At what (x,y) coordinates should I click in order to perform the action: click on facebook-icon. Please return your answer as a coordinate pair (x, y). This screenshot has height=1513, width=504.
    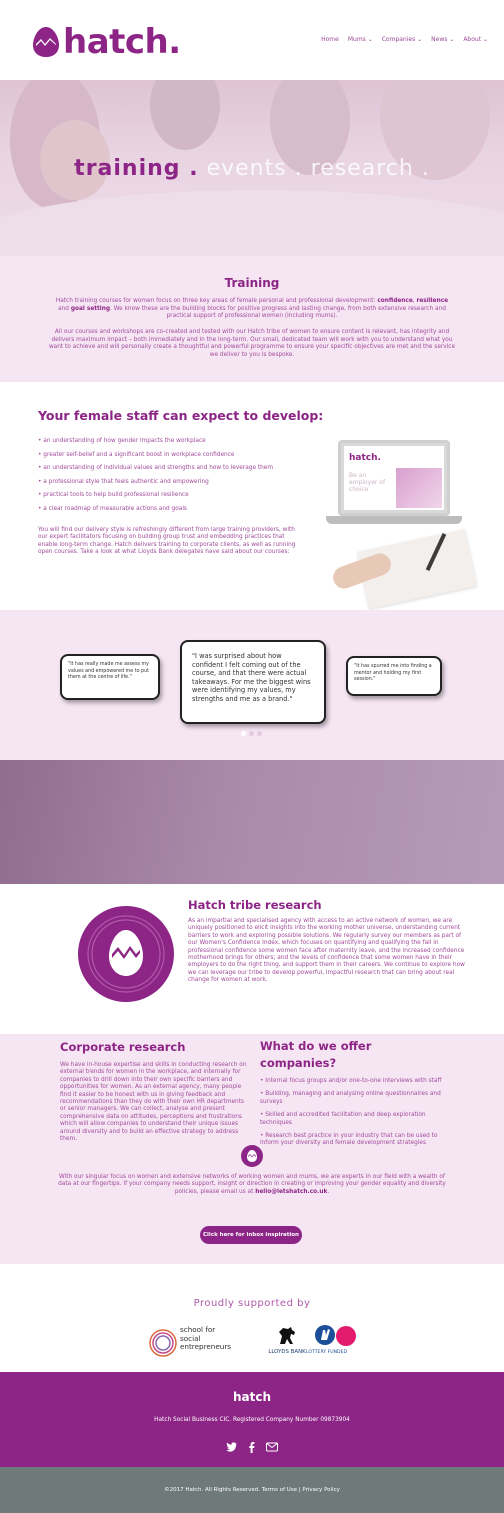
    Looking at the image, I should click on (252, 1447).